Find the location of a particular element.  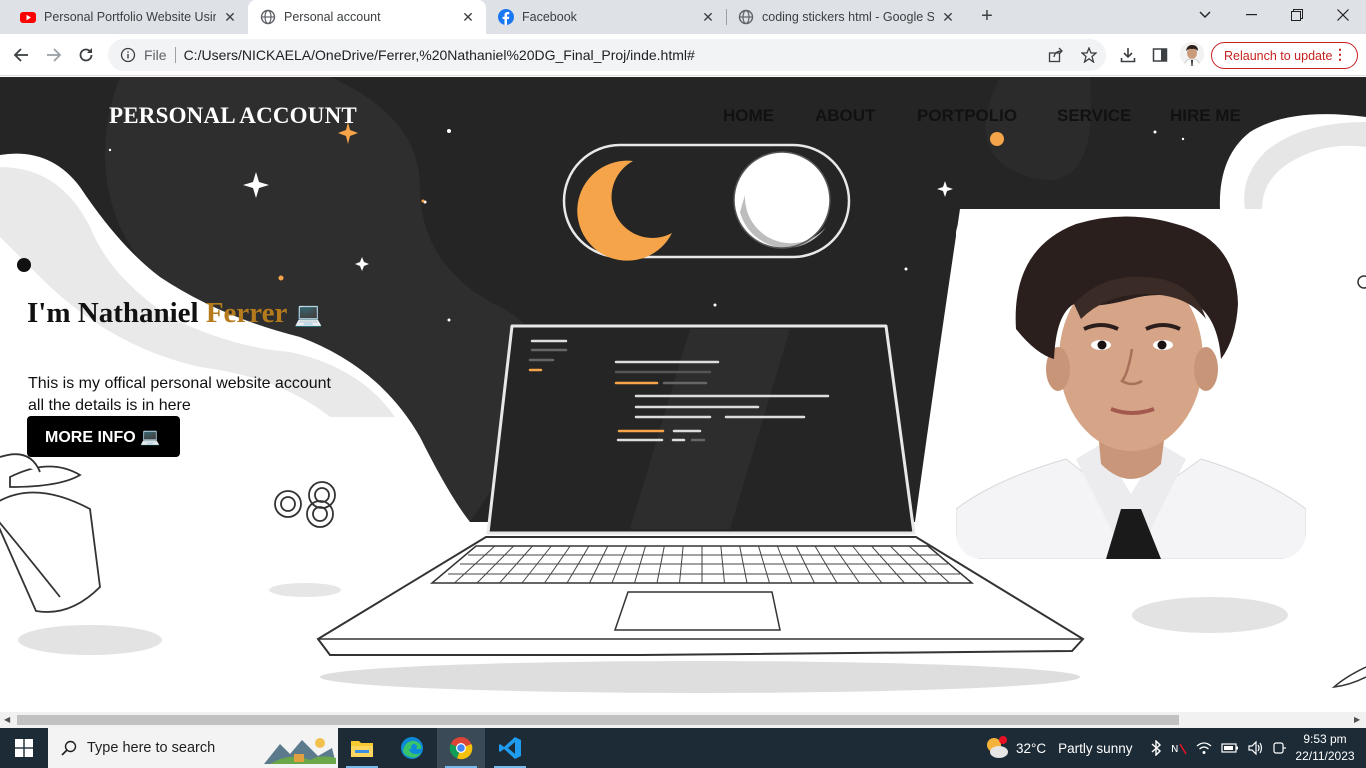

tab-search-button is located at coordinates (1205, 15).